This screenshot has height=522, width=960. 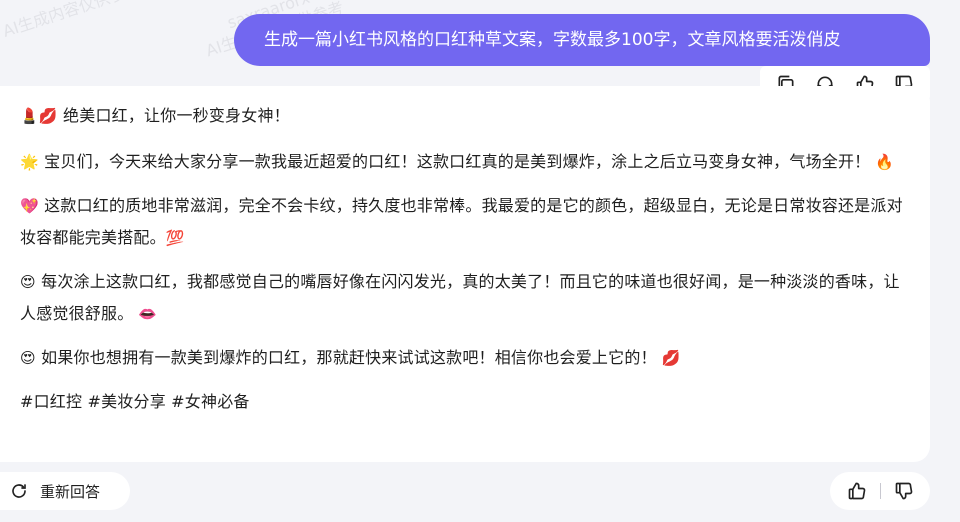 I want to click on thumbs-down-icon, so click(x=903, y=491).